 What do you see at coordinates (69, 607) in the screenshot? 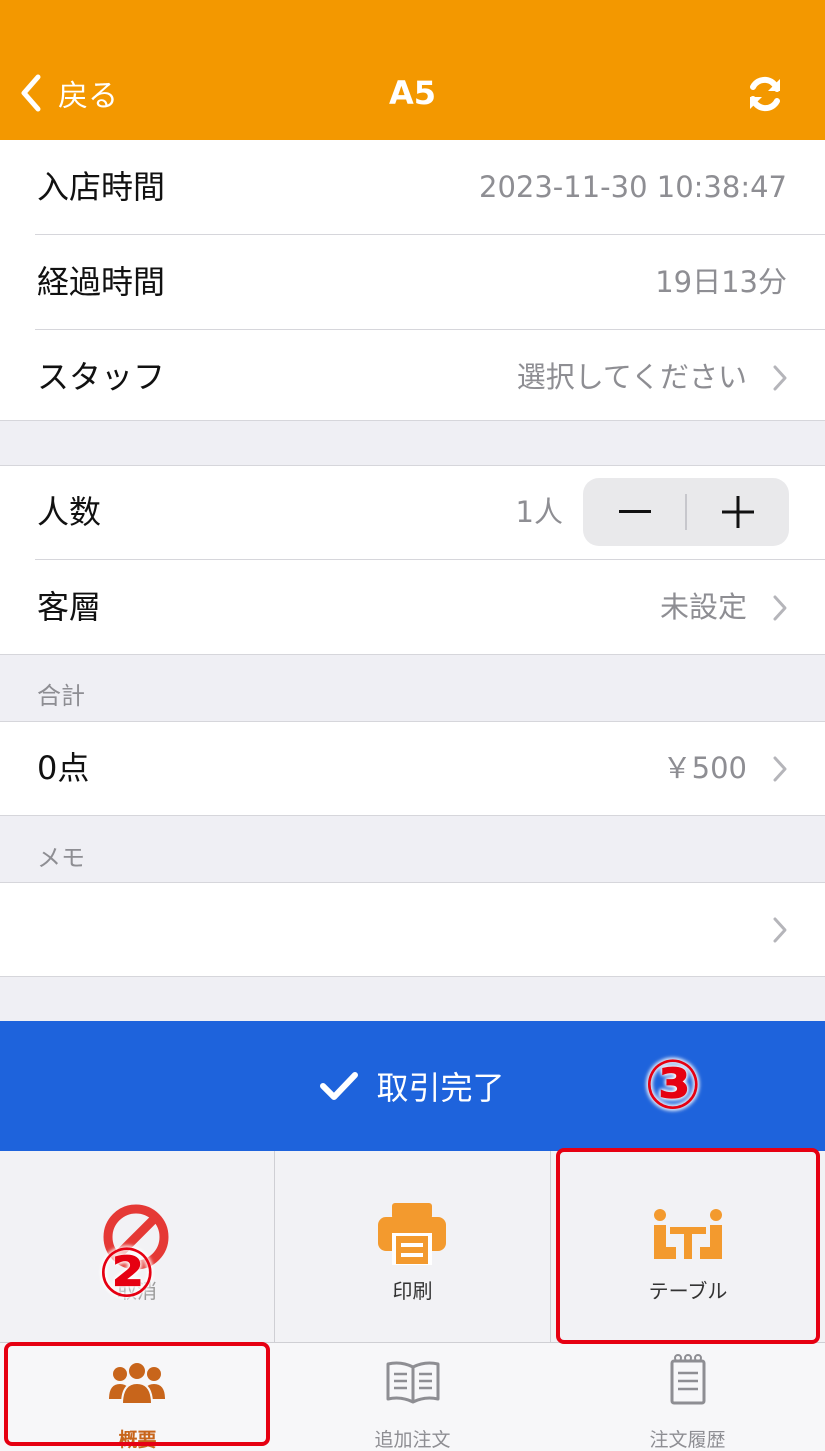
I see `customer-type-label: 客層` at bounding box center [69, 607].